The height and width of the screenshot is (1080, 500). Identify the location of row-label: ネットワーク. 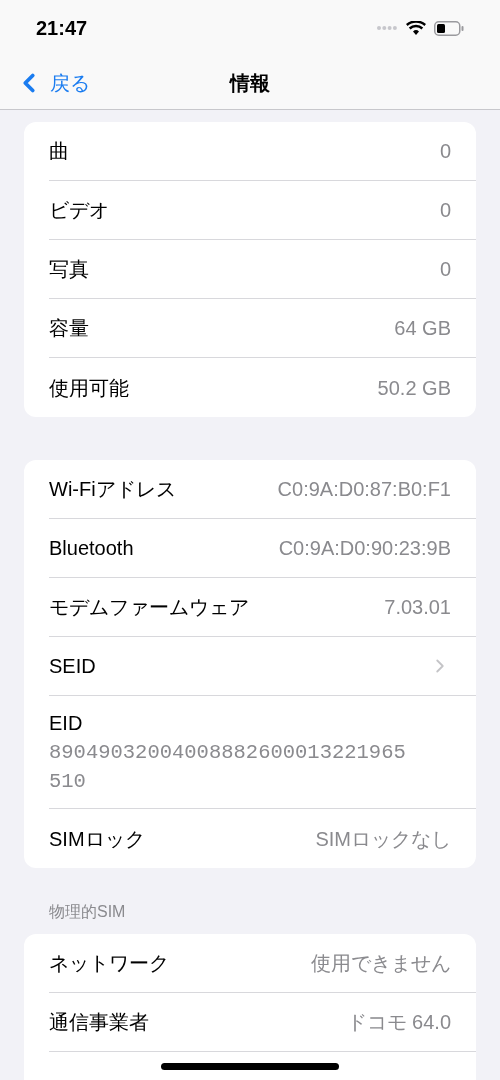
(109, 963).